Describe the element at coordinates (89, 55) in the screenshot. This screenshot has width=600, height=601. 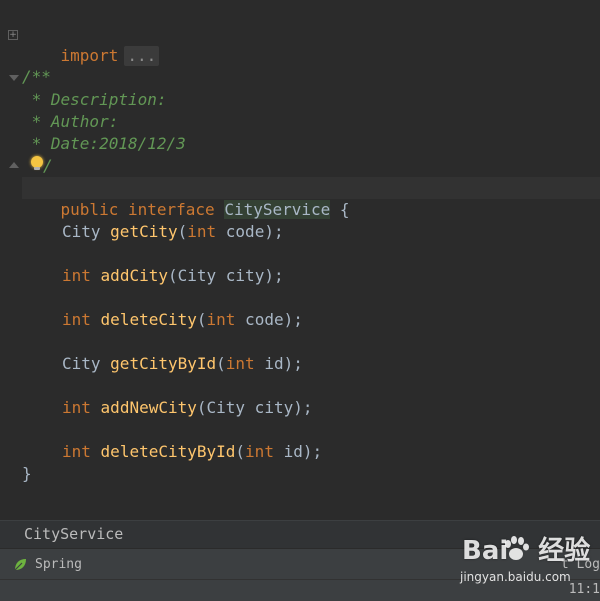
I see `import-keyword: import` at that location.